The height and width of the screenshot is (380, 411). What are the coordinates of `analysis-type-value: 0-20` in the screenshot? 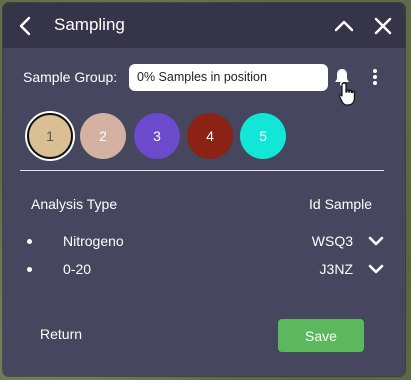 It's located at (77, 269).